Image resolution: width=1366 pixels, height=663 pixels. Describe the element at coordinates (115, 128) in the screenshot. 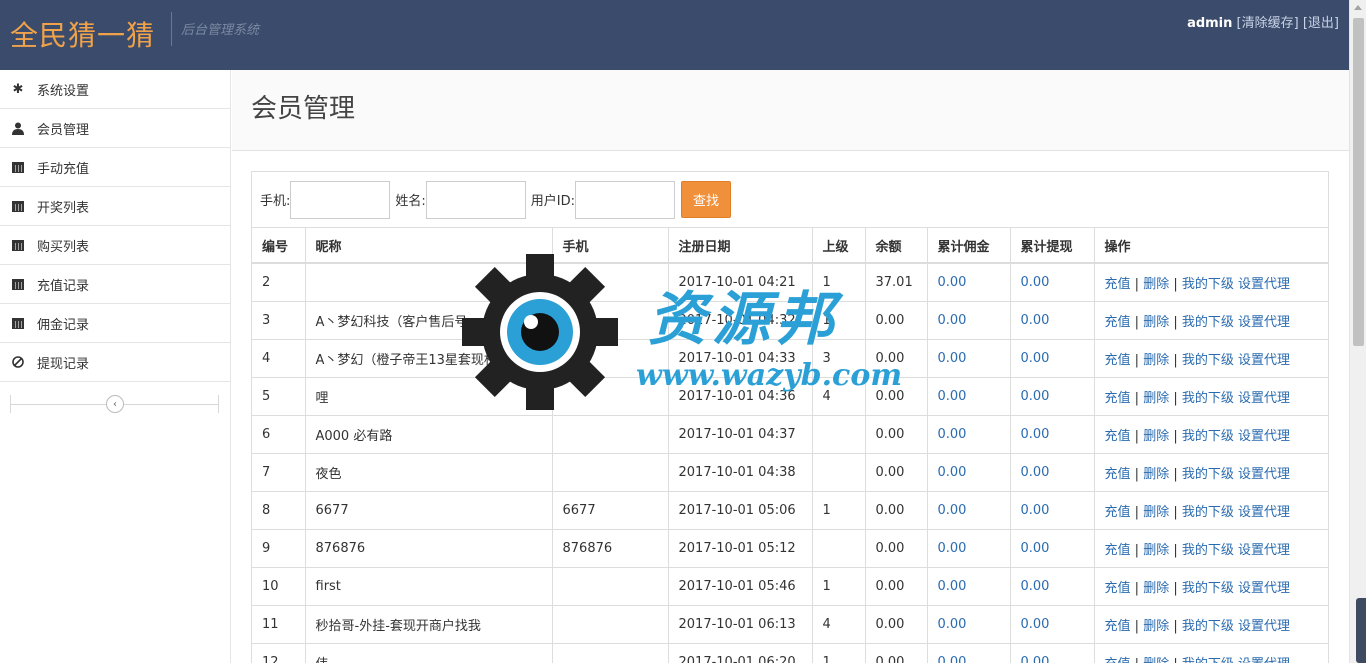

I see `sidebar-item-members: 会员管理` at that location.